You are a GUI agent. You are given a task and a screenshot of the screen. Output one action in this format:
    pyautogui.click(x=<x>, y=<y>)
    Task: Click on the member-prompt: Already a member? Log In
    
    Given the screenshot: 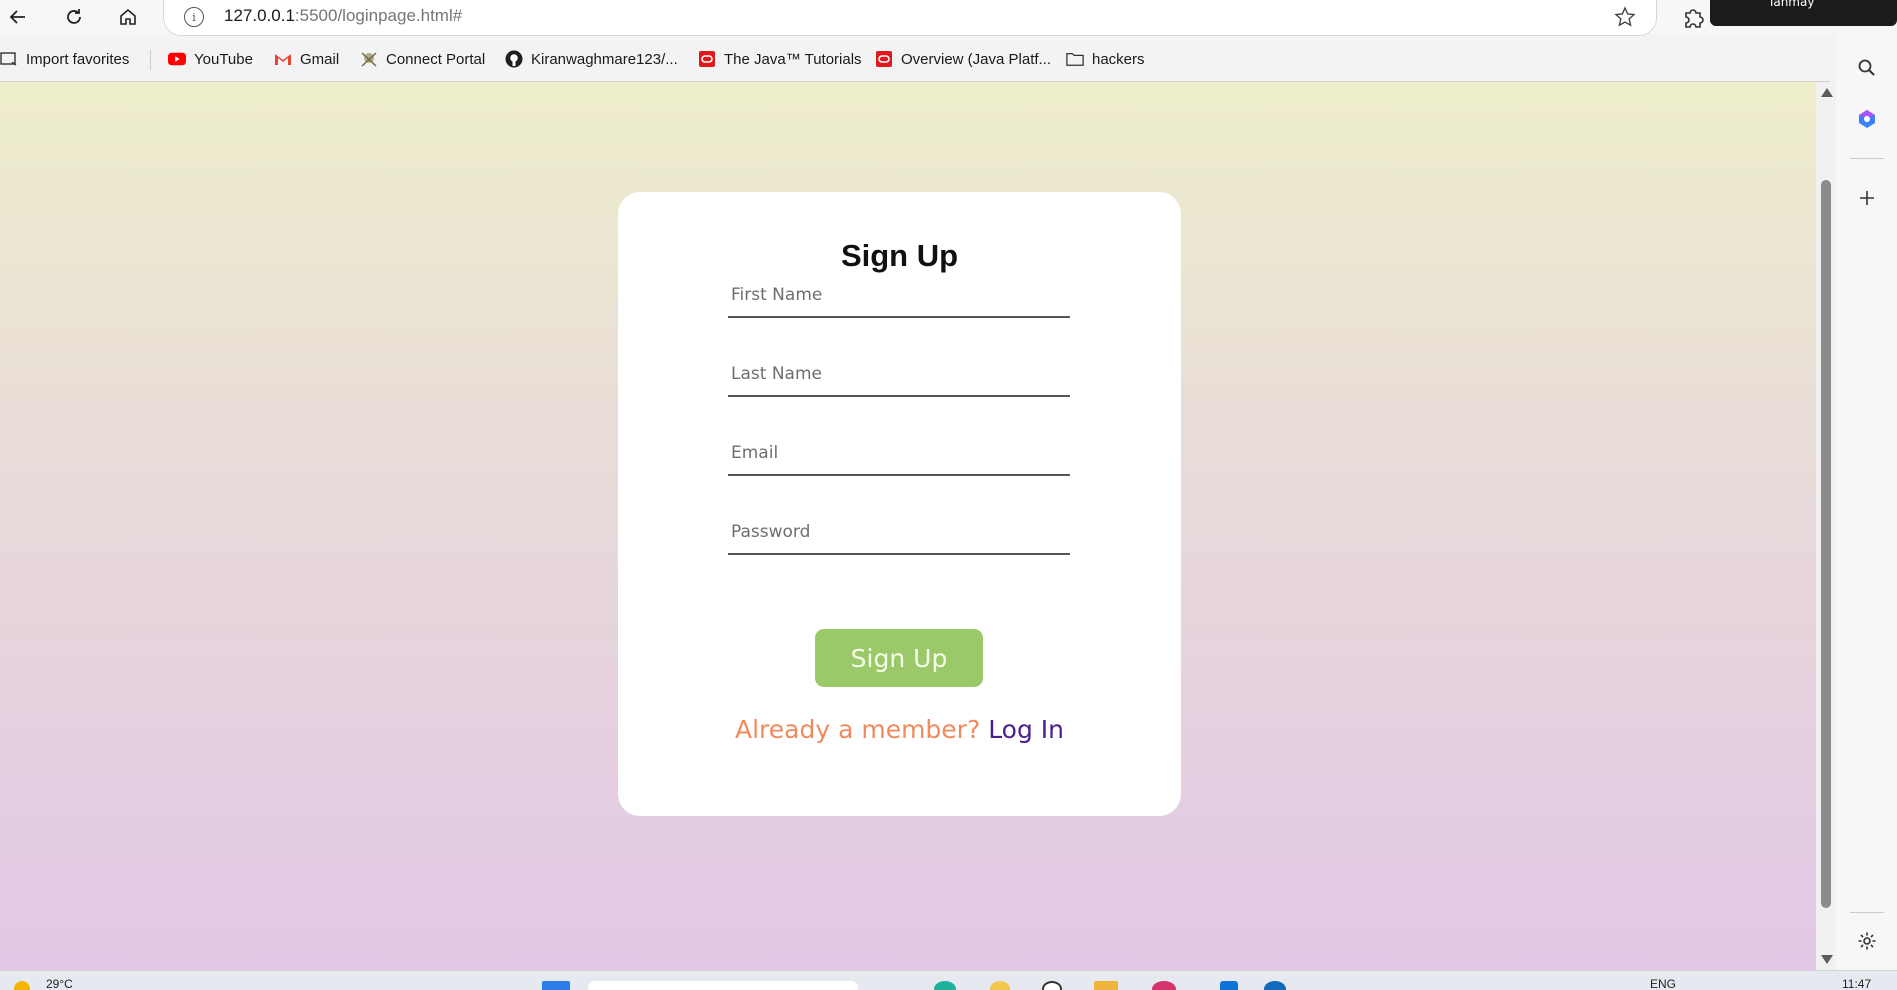 What is the action you would take?
    pyautogui.click(x=899, y=729)
    